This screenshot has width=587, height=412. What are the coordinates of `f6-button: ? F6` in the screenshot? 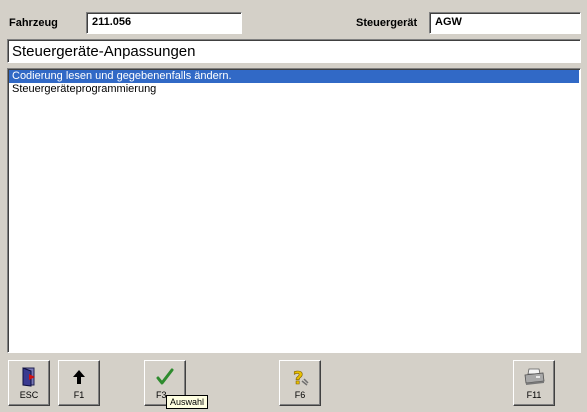 It's located at (300, 383).